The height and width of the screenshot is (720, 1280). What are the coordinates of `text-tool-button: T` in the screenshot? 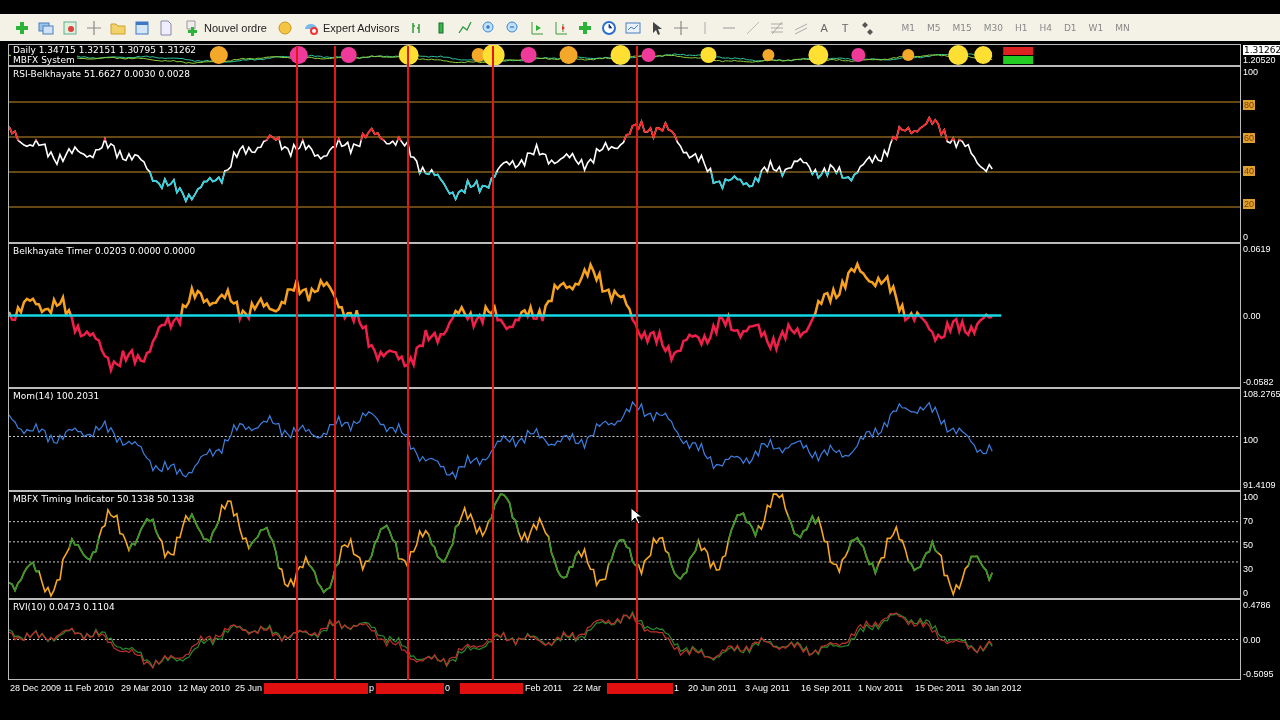 It's located at (845, 27).